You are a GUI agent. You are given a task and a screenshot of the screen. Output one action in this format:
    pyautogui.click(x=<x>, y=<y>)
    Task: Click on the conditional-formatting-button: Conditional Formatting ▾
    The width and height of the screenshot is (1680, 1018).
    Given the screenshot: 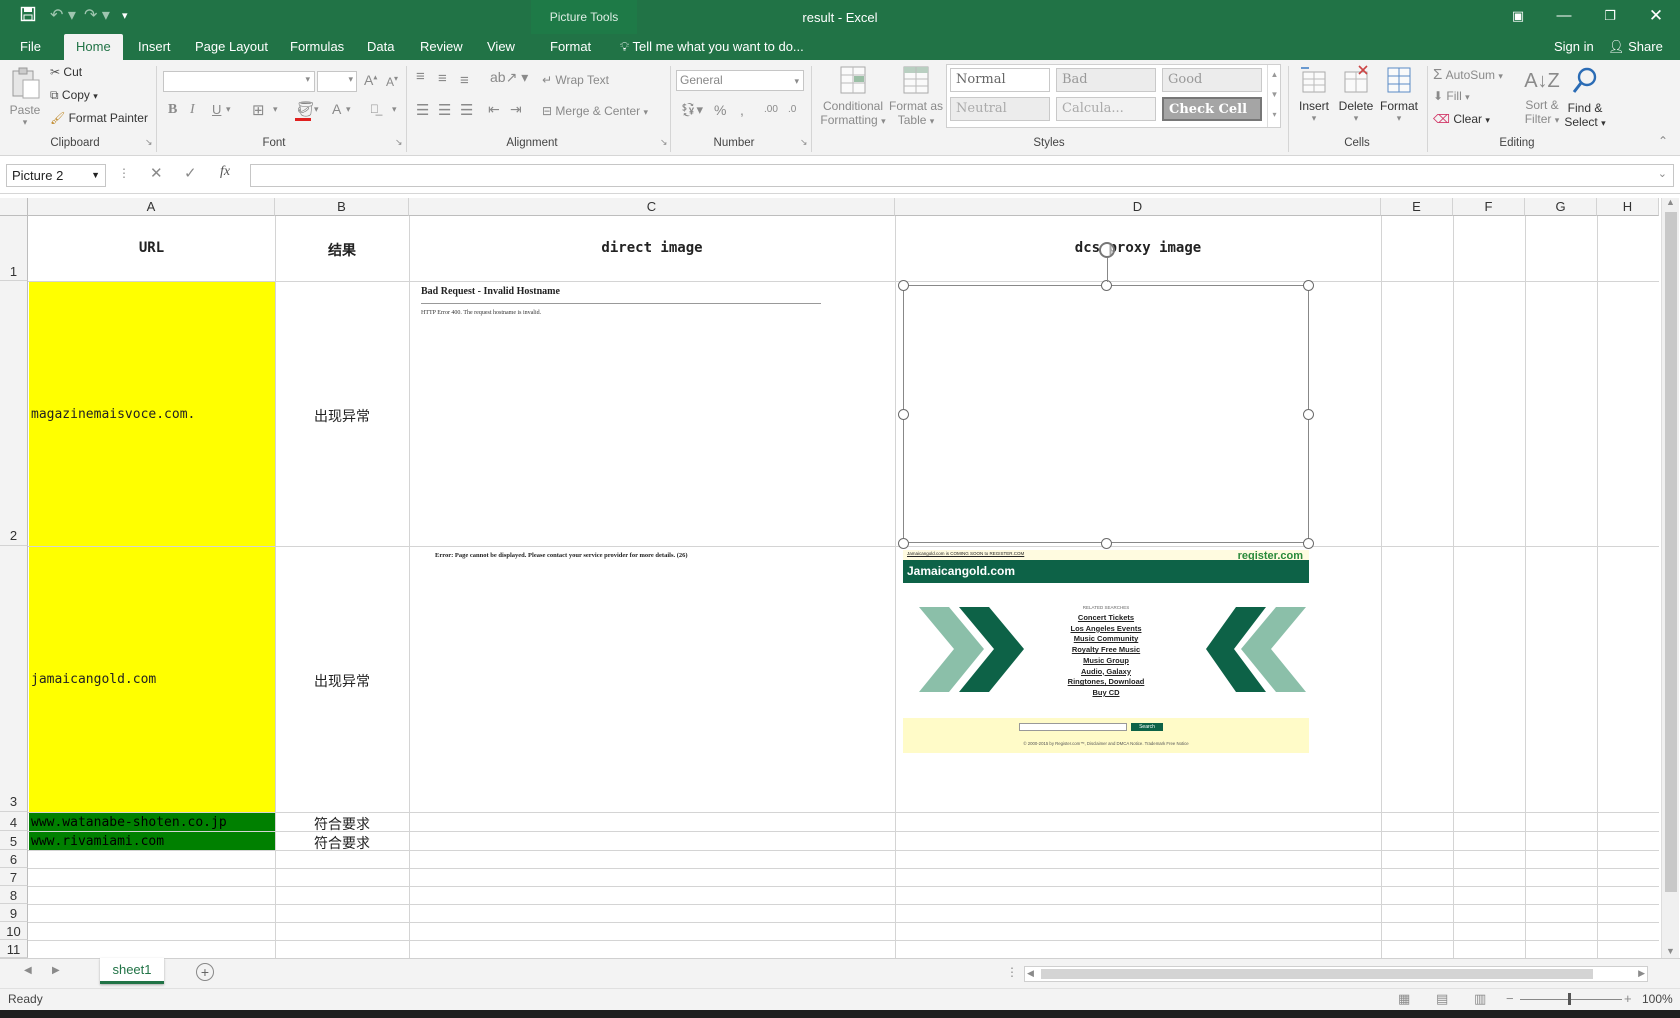 What is the action you would take?
    pyautogui.click(x=853, y=95)
    